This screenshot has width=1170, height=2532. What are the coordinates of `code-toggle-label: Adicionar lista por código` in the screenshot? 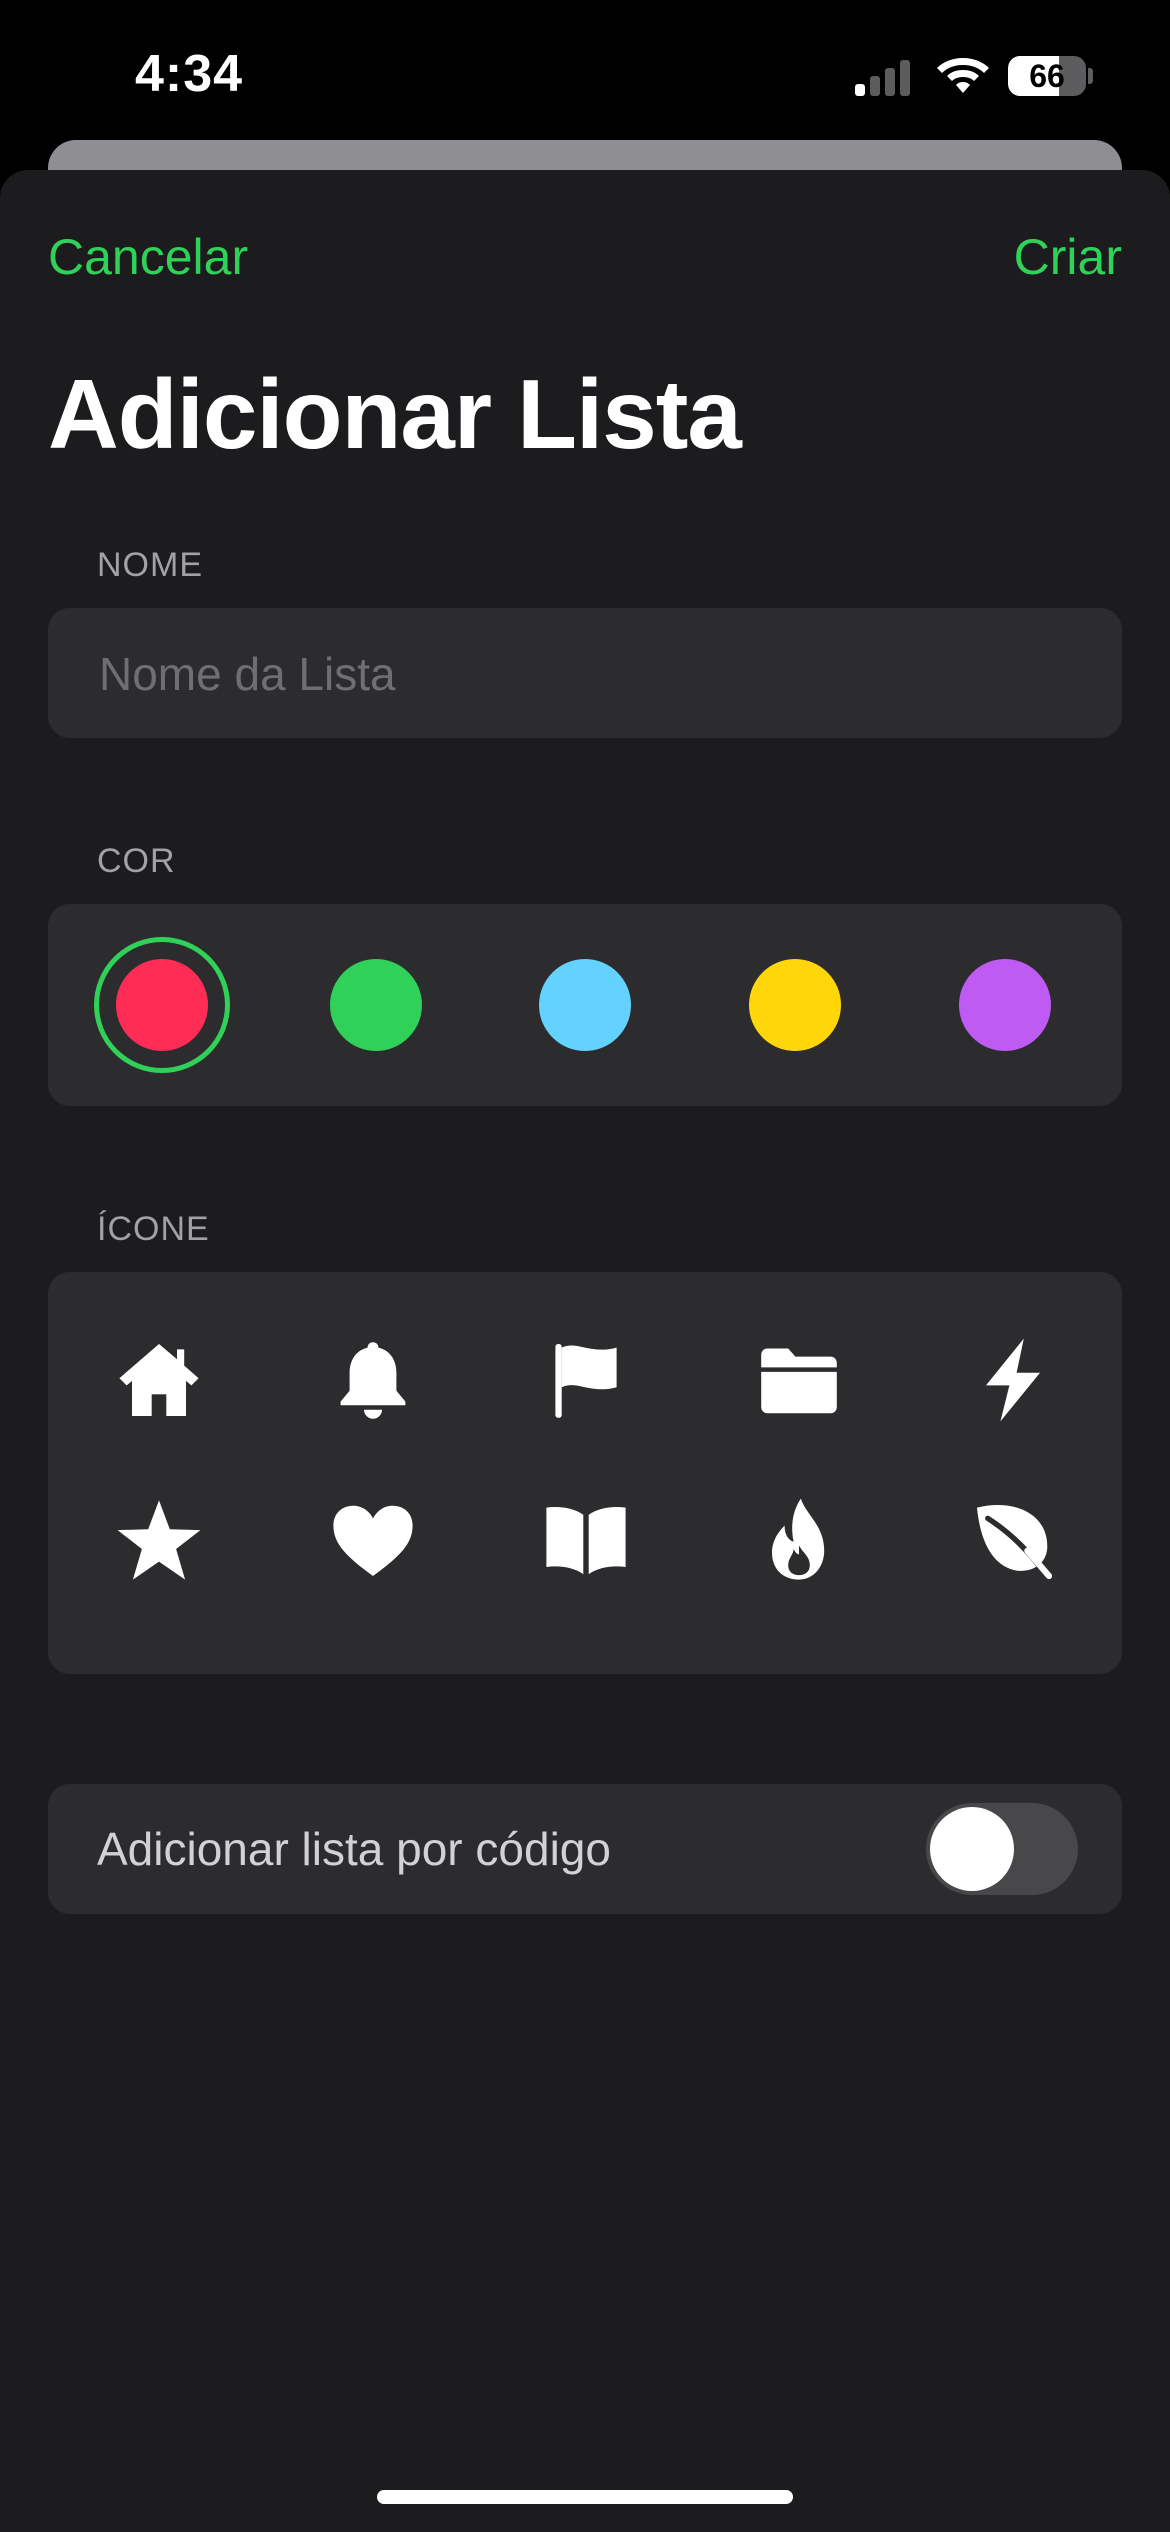 It's located at (354, 1849).